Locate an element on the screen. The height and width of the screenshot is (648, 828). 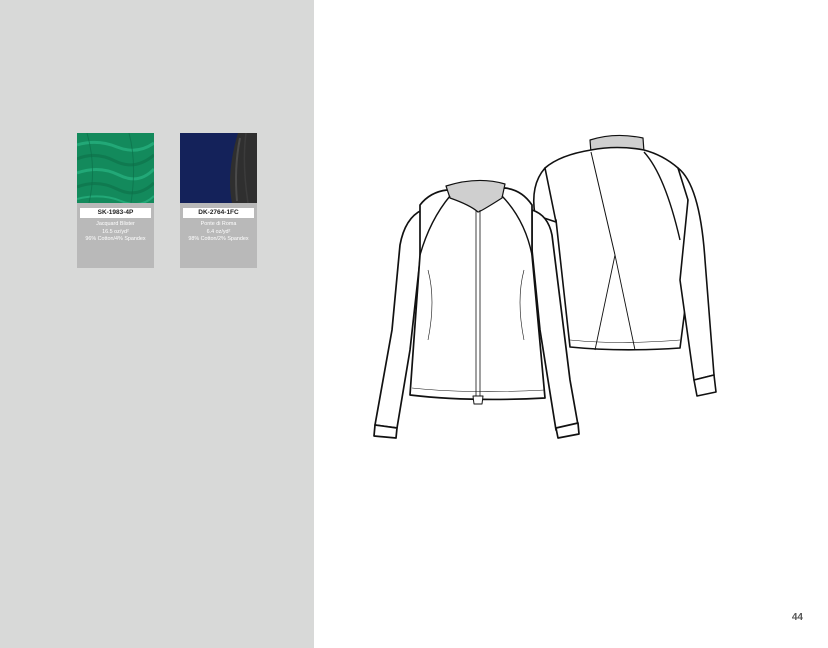
swatch-code: SK-1983-4P is located at coordinates (115, 213).